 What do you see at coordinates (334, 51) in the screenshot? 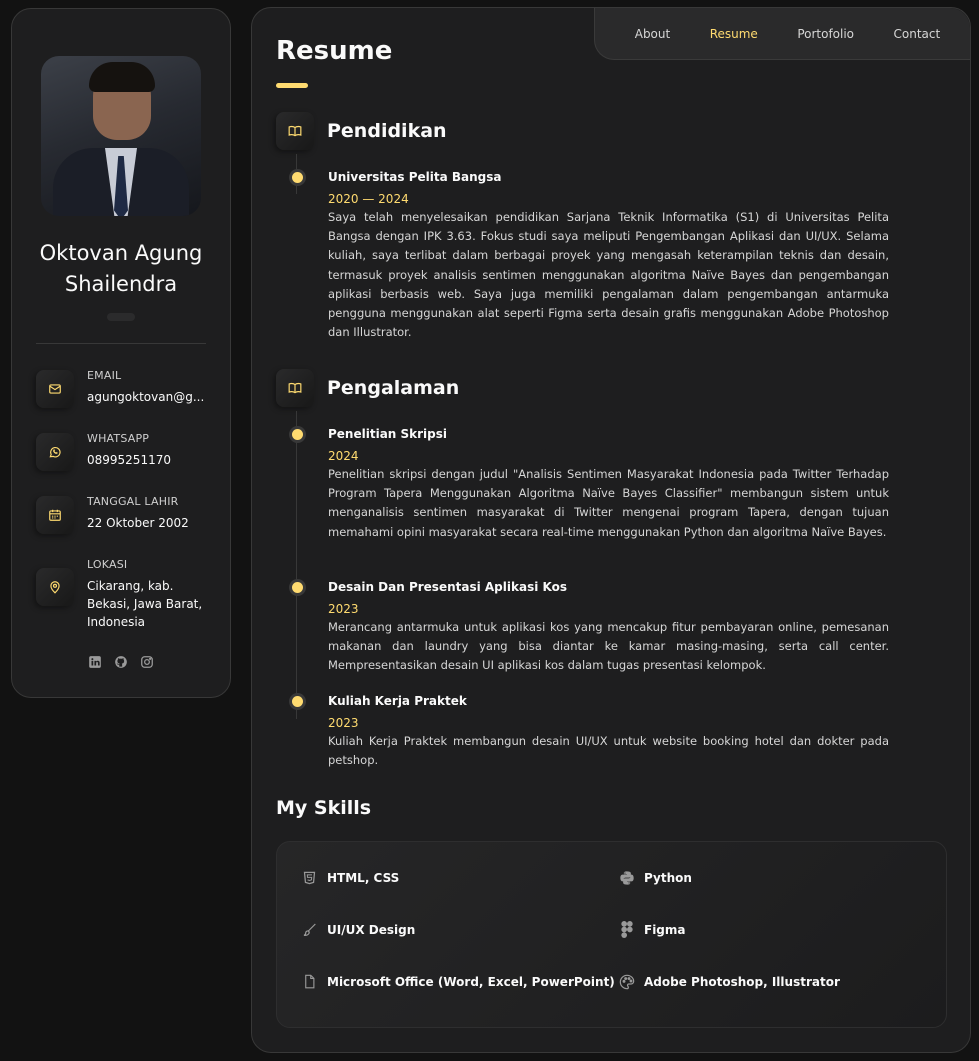
I see `page-title: Resume` at bounding box center [334, 51].